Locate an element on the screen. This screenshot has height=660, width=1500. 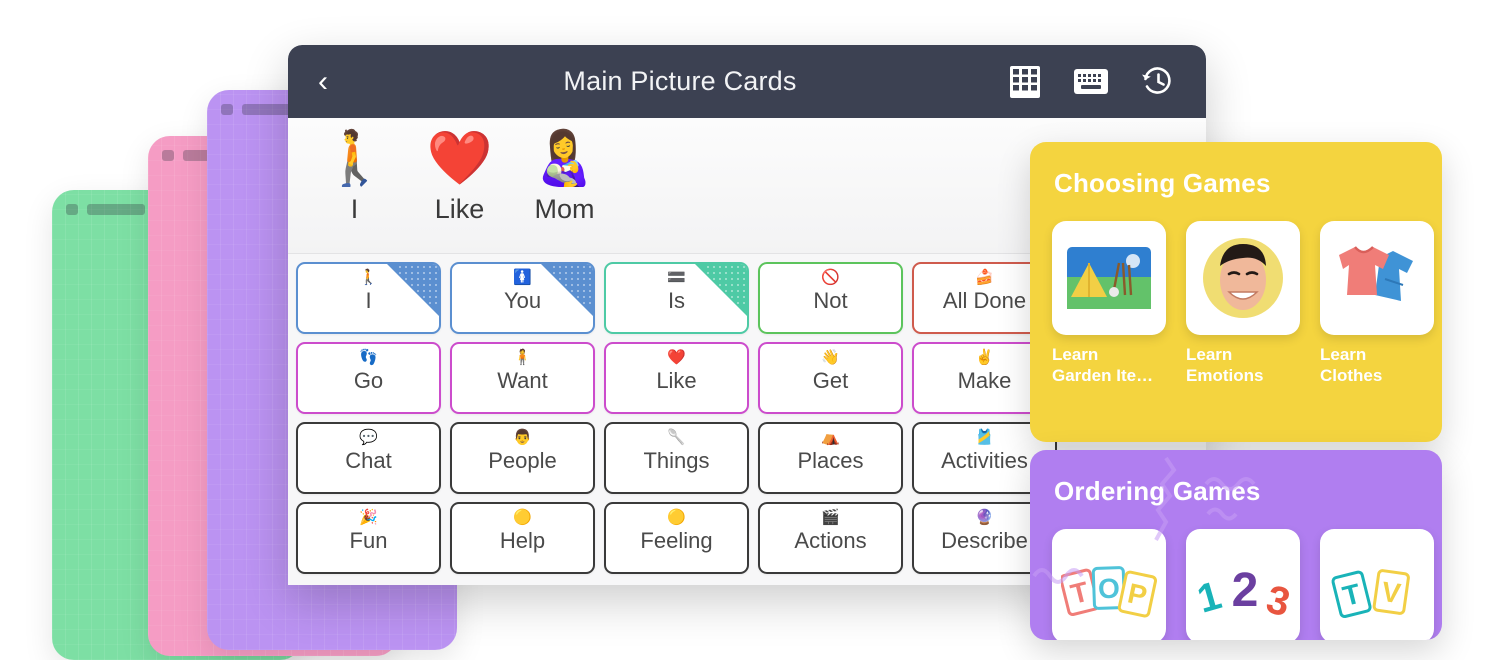
grid-view-icon is located at coordinates (1025, 82).